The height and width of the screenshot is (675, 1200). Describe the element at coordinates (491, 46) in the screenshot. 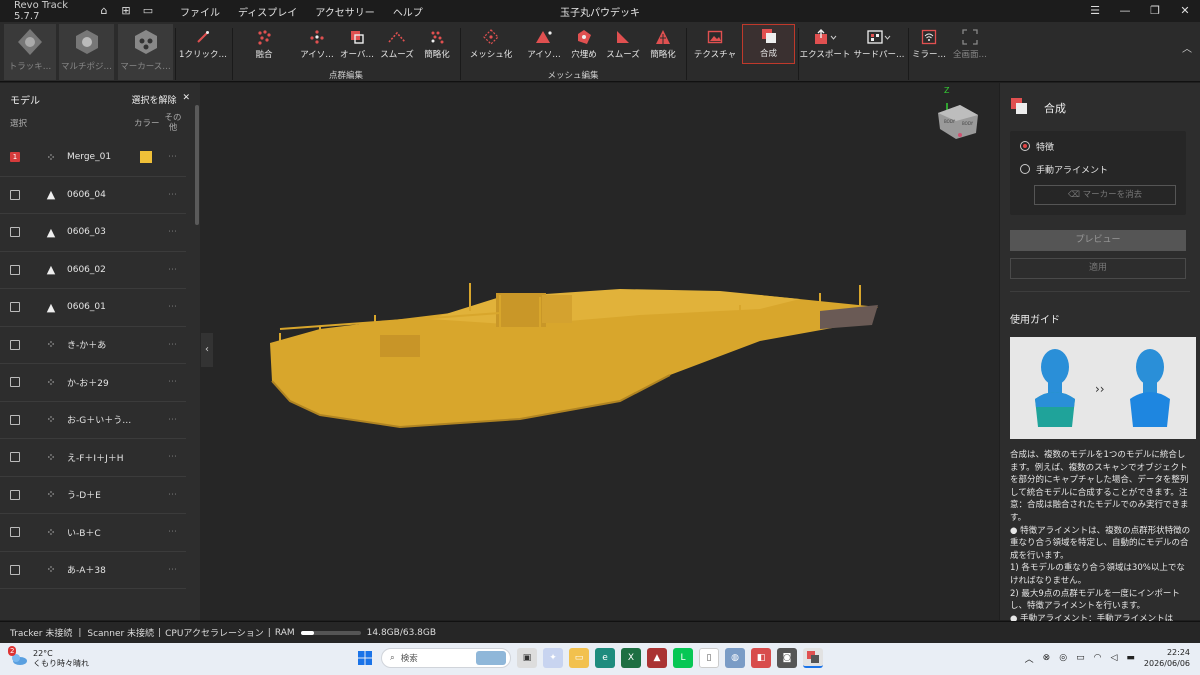

I see `meshify-button: メッシュ化` at that location.